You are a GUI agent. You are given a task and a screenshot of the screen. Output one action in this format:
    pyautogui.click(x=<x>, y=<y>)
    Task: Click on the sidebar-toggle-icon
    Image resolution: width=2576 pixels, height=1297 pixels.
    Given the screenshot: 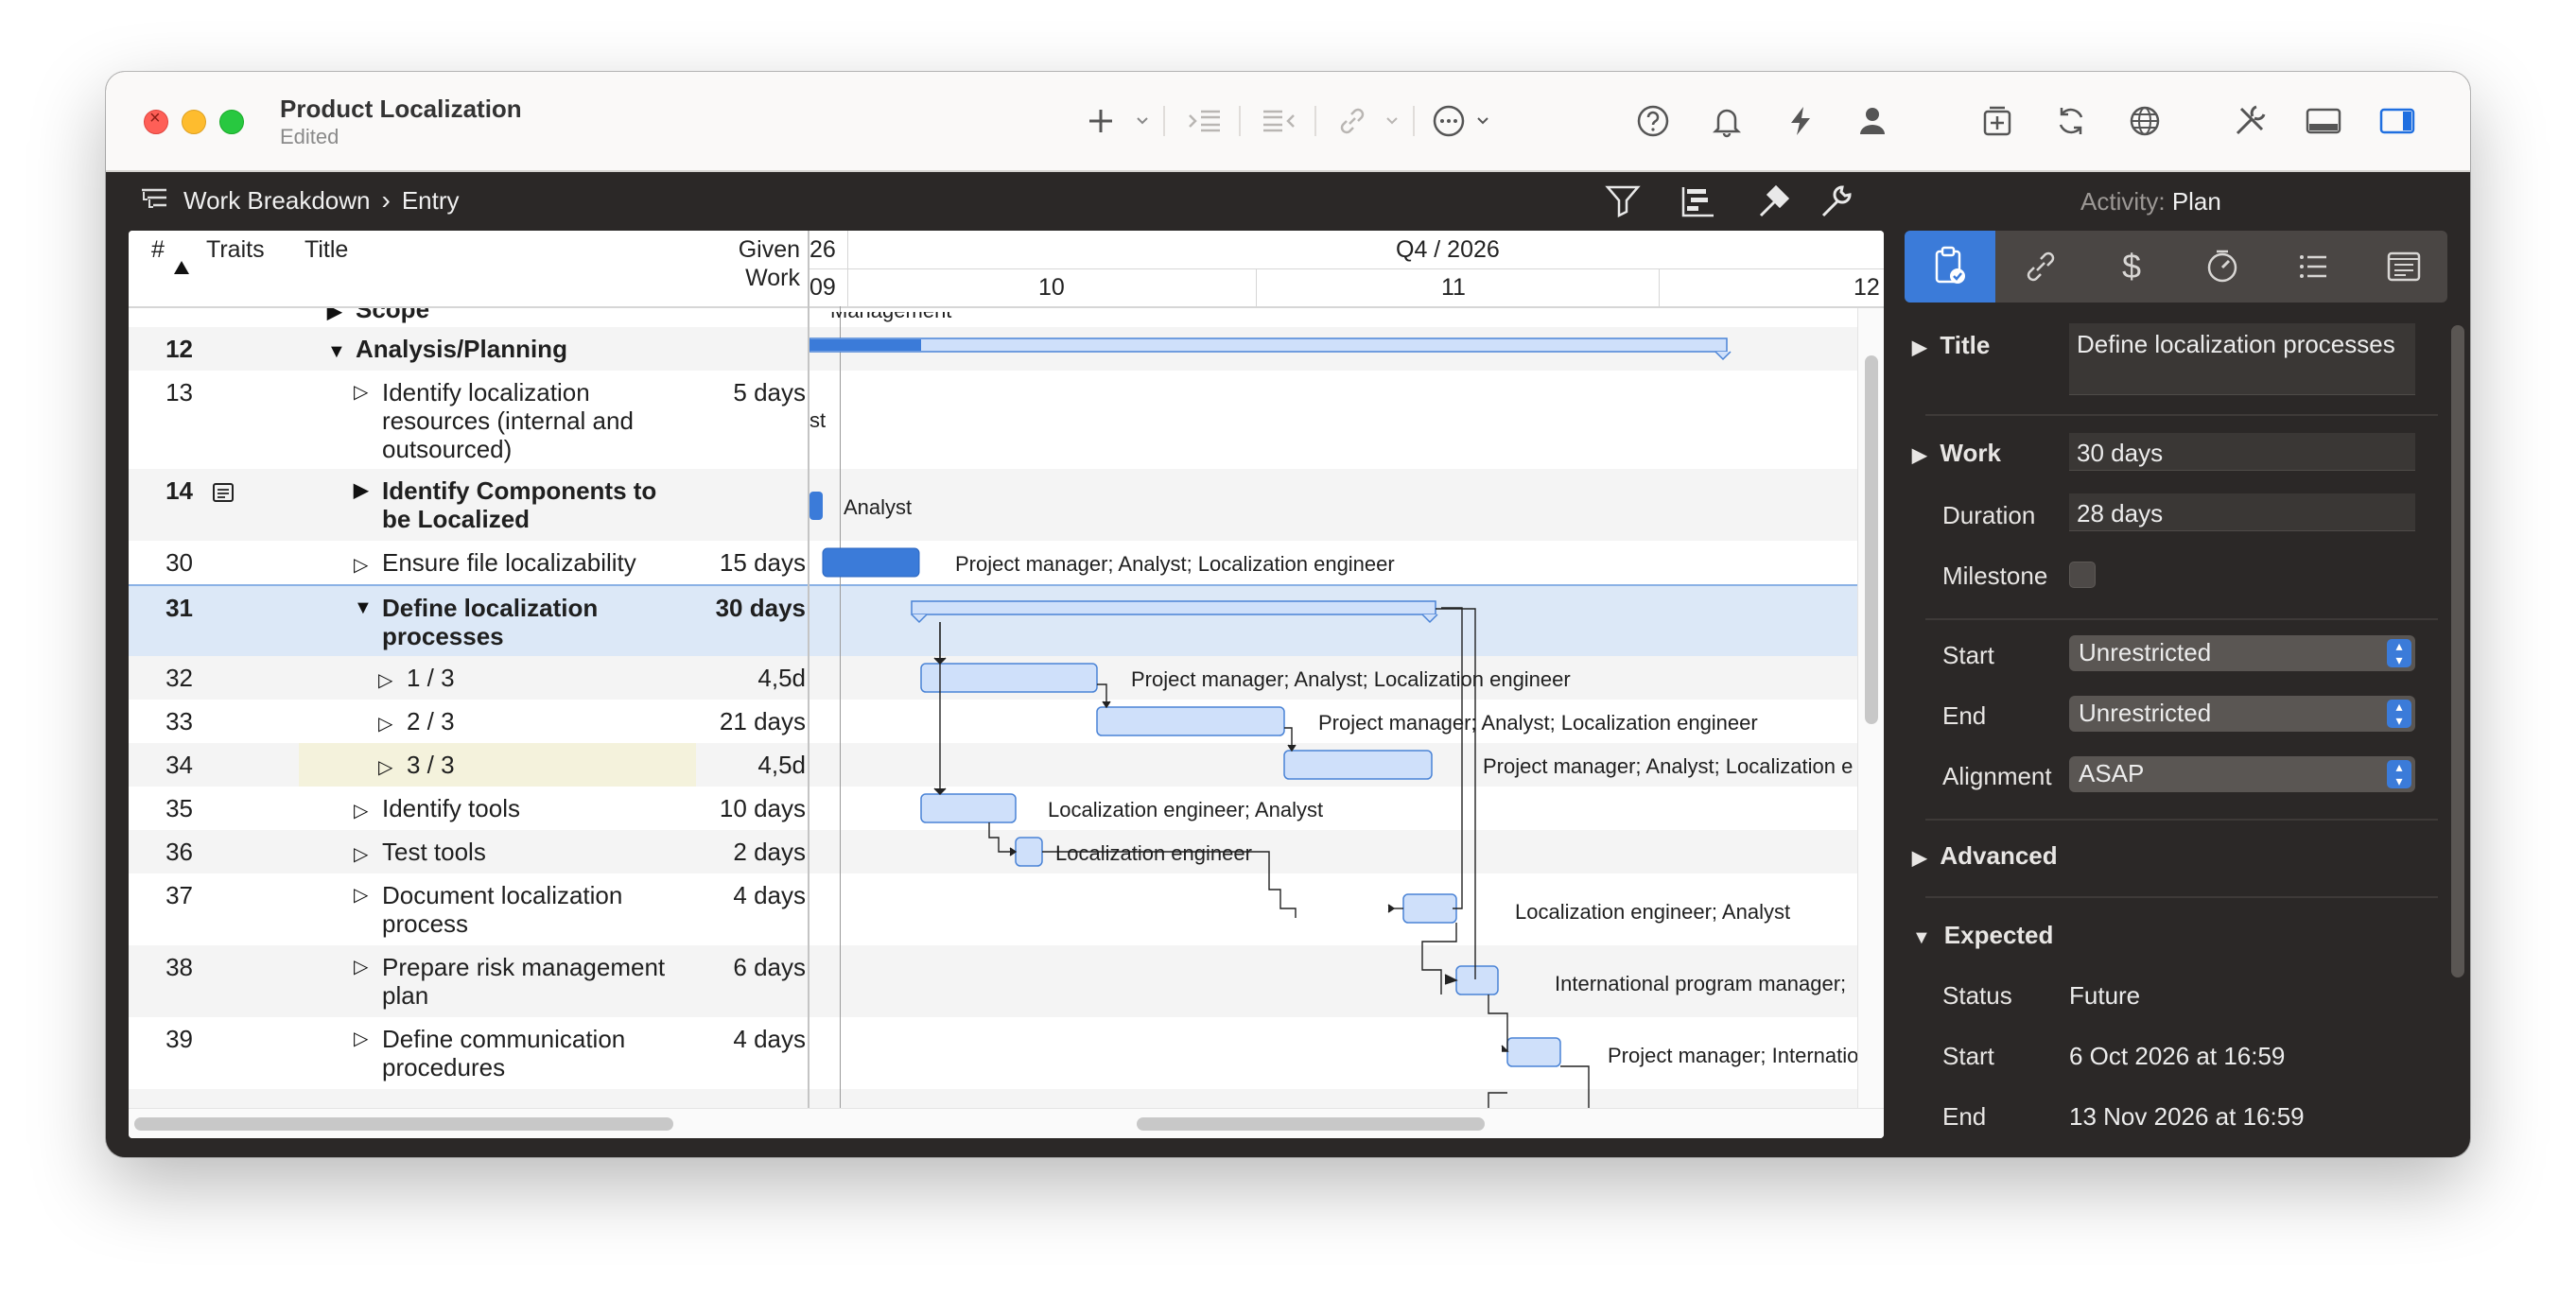 What is the action you would take?
    pyautogui.click(x=2397, y=121)
    